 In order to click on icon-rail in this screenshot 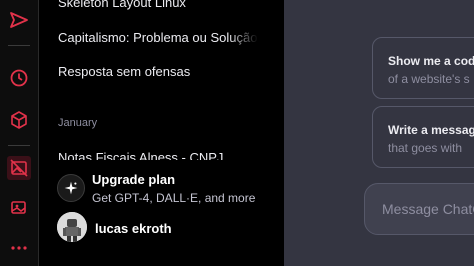, I will do `click(19, 133)`.